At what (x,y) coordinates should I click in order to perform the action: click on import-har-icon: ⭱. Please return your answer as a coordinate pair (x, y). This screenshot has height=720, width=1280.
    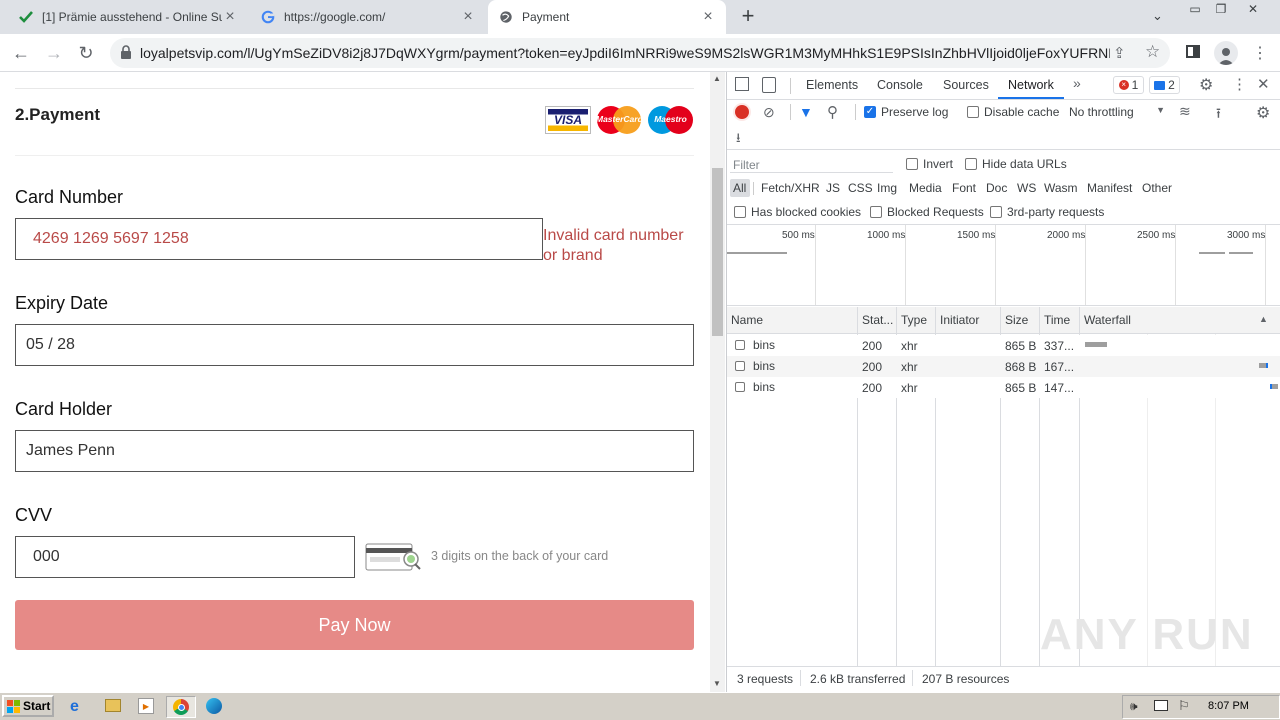
    Looking at the image, I should click on (1218, 115).